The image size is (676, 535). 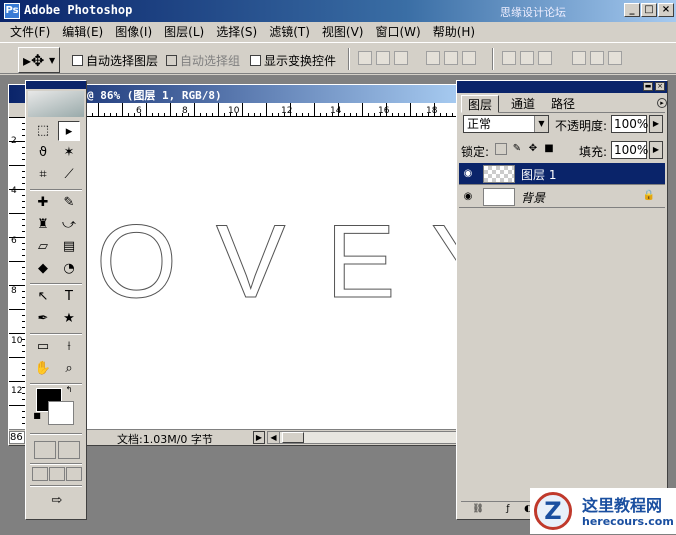 What do you see at coordinates (43, 153) in the screenshot?
I see `lasso-tool-icon: ϑ` at bounding box center [43, 153].